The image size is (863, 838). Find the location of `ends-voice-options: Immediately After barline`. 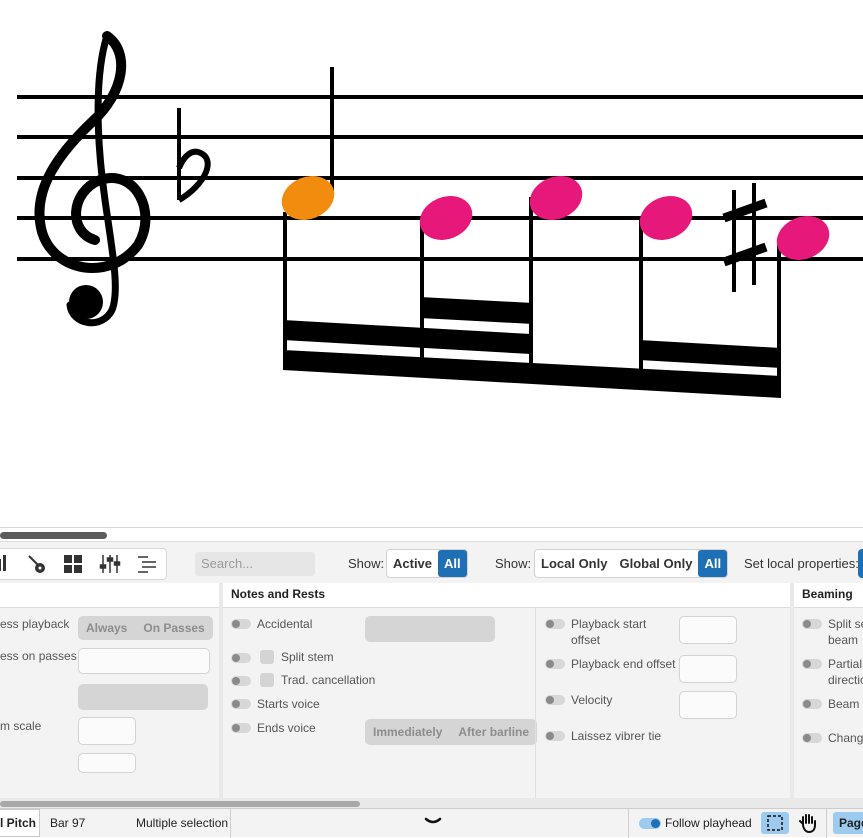

ends-voice-options: Immediately After barline is located at coordinates (451, 732).